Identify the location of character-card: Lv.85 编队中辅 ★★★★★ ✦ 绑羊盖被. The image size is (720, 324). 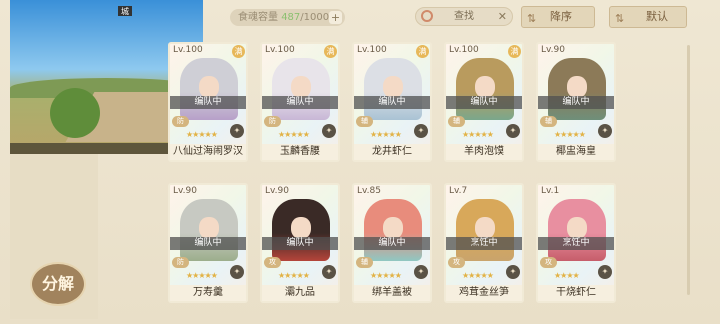
(392, 243).